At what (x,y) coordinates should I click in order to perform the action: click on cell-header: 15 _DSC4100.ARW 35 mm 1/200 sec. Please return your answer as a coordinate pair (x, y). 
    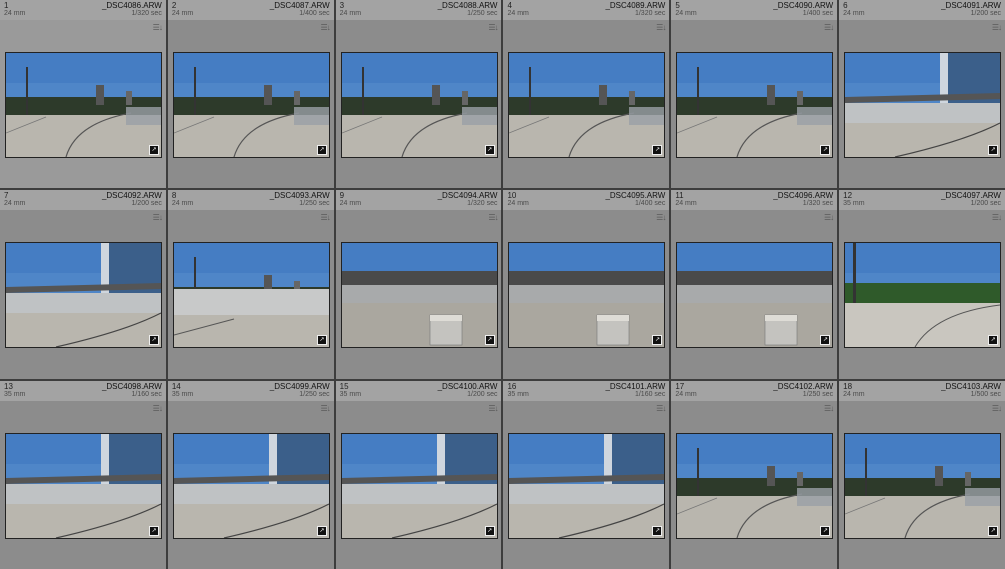
    Looking at the image, I should click on (418, 390).